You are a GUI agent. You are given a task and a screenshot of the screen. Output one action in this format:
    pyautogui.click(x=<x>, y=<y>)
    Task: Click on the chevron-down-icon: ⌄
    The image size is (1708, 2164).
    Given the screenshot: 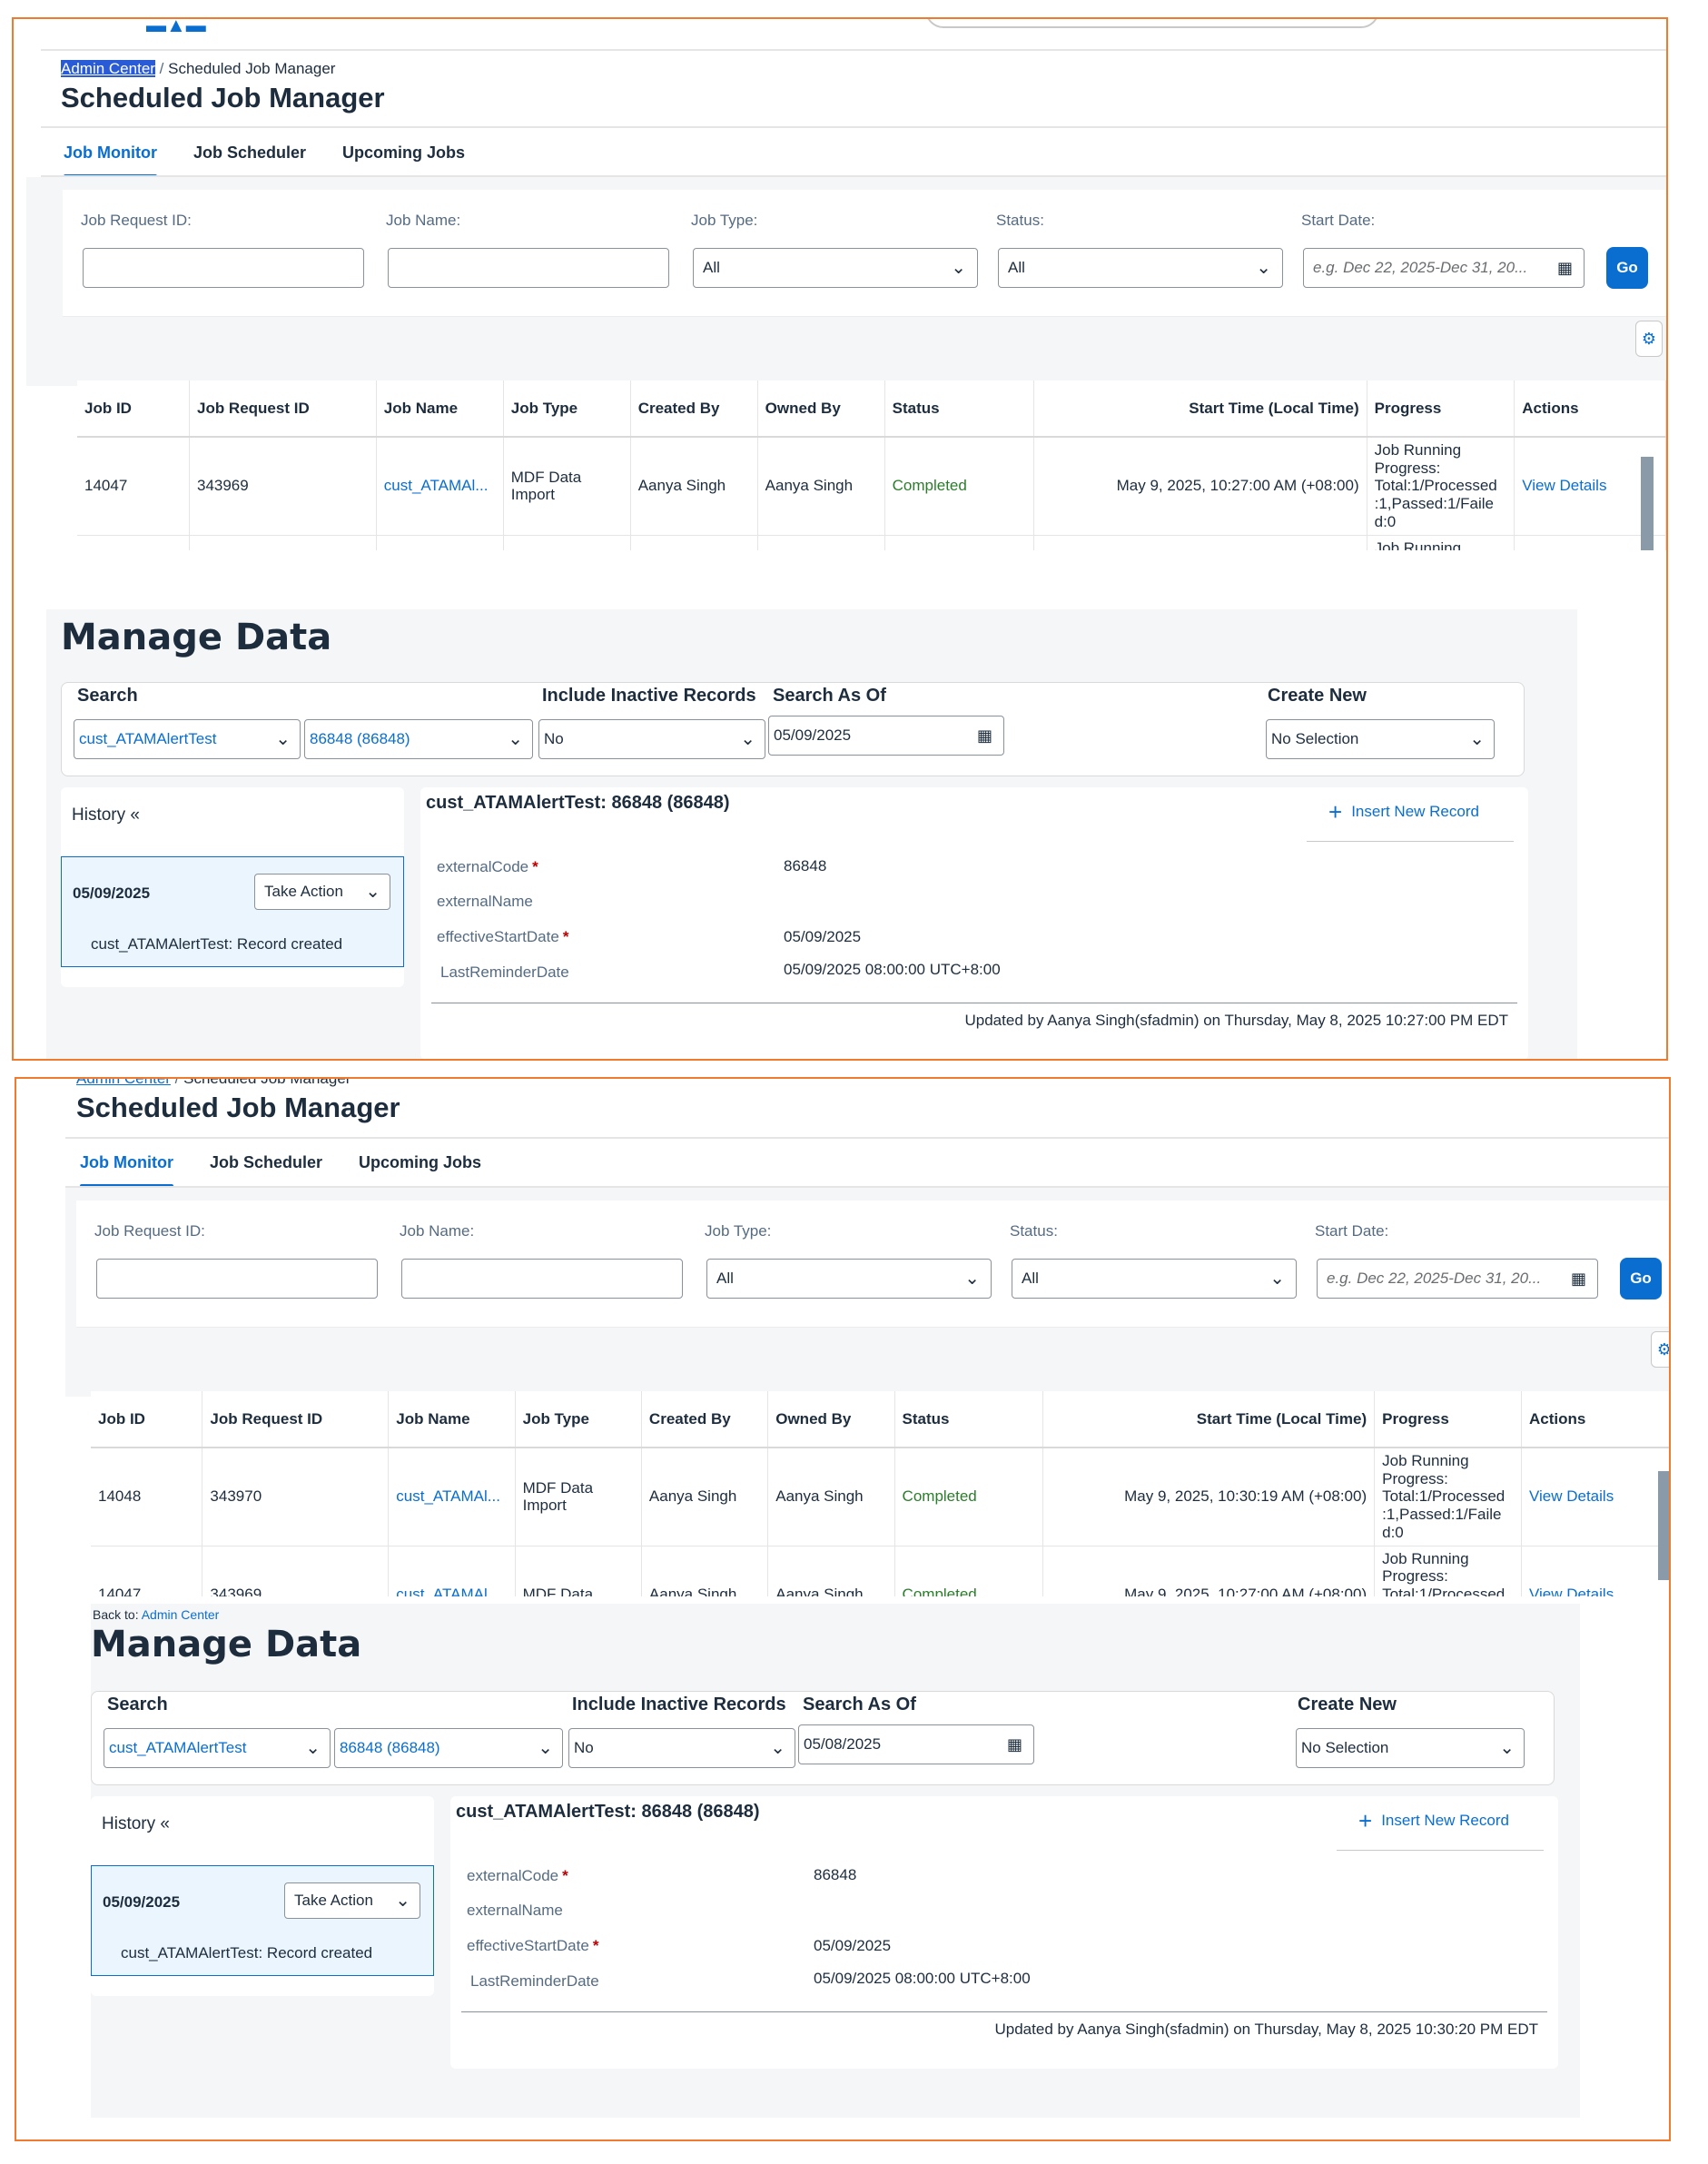 What is the action you would take?
    pyautogui.click(x=1477, y=739)
    